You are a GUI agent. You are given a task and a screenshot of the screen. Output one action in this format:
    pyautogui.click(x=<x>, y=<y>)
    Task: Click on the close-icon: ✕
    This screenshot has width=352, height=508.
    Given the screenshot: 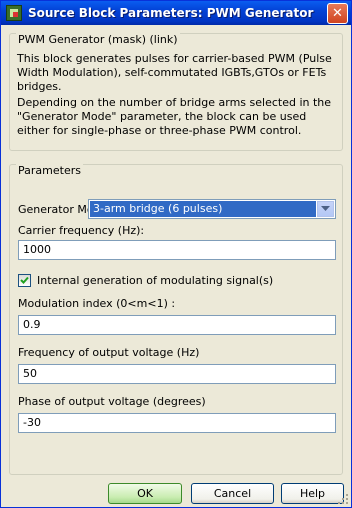 What is the action you would take?
    pyautogui.click(x=337, y=13)
    